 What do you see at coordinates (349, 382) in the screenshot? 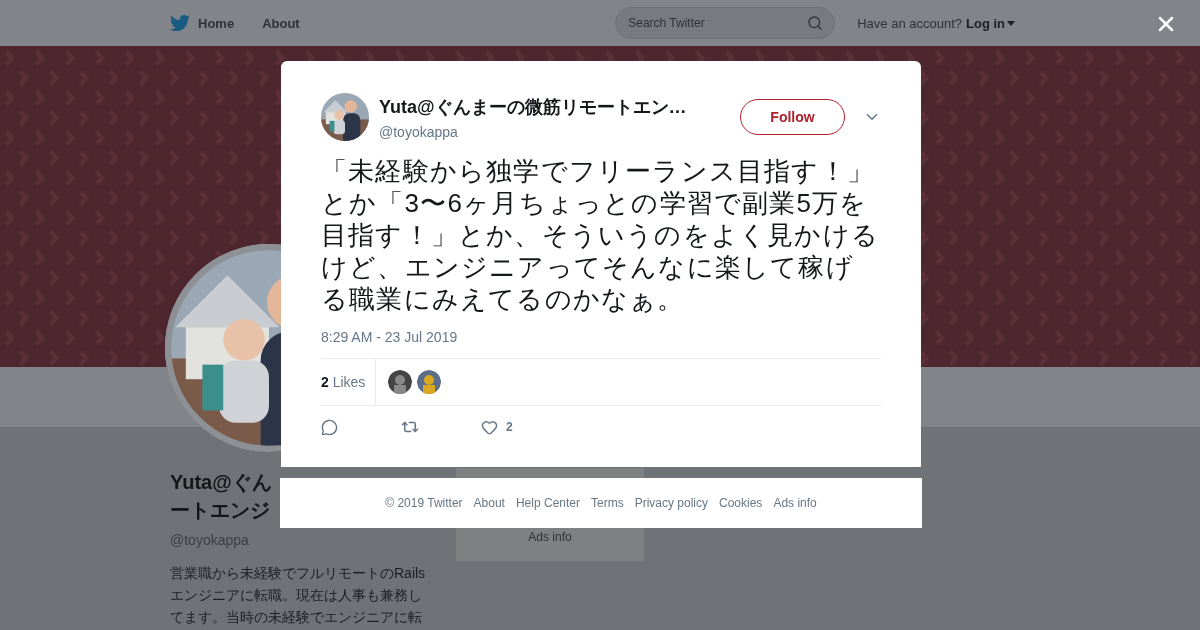
I see `likes-count: 2 Likes` at bounding box center [349, 382].